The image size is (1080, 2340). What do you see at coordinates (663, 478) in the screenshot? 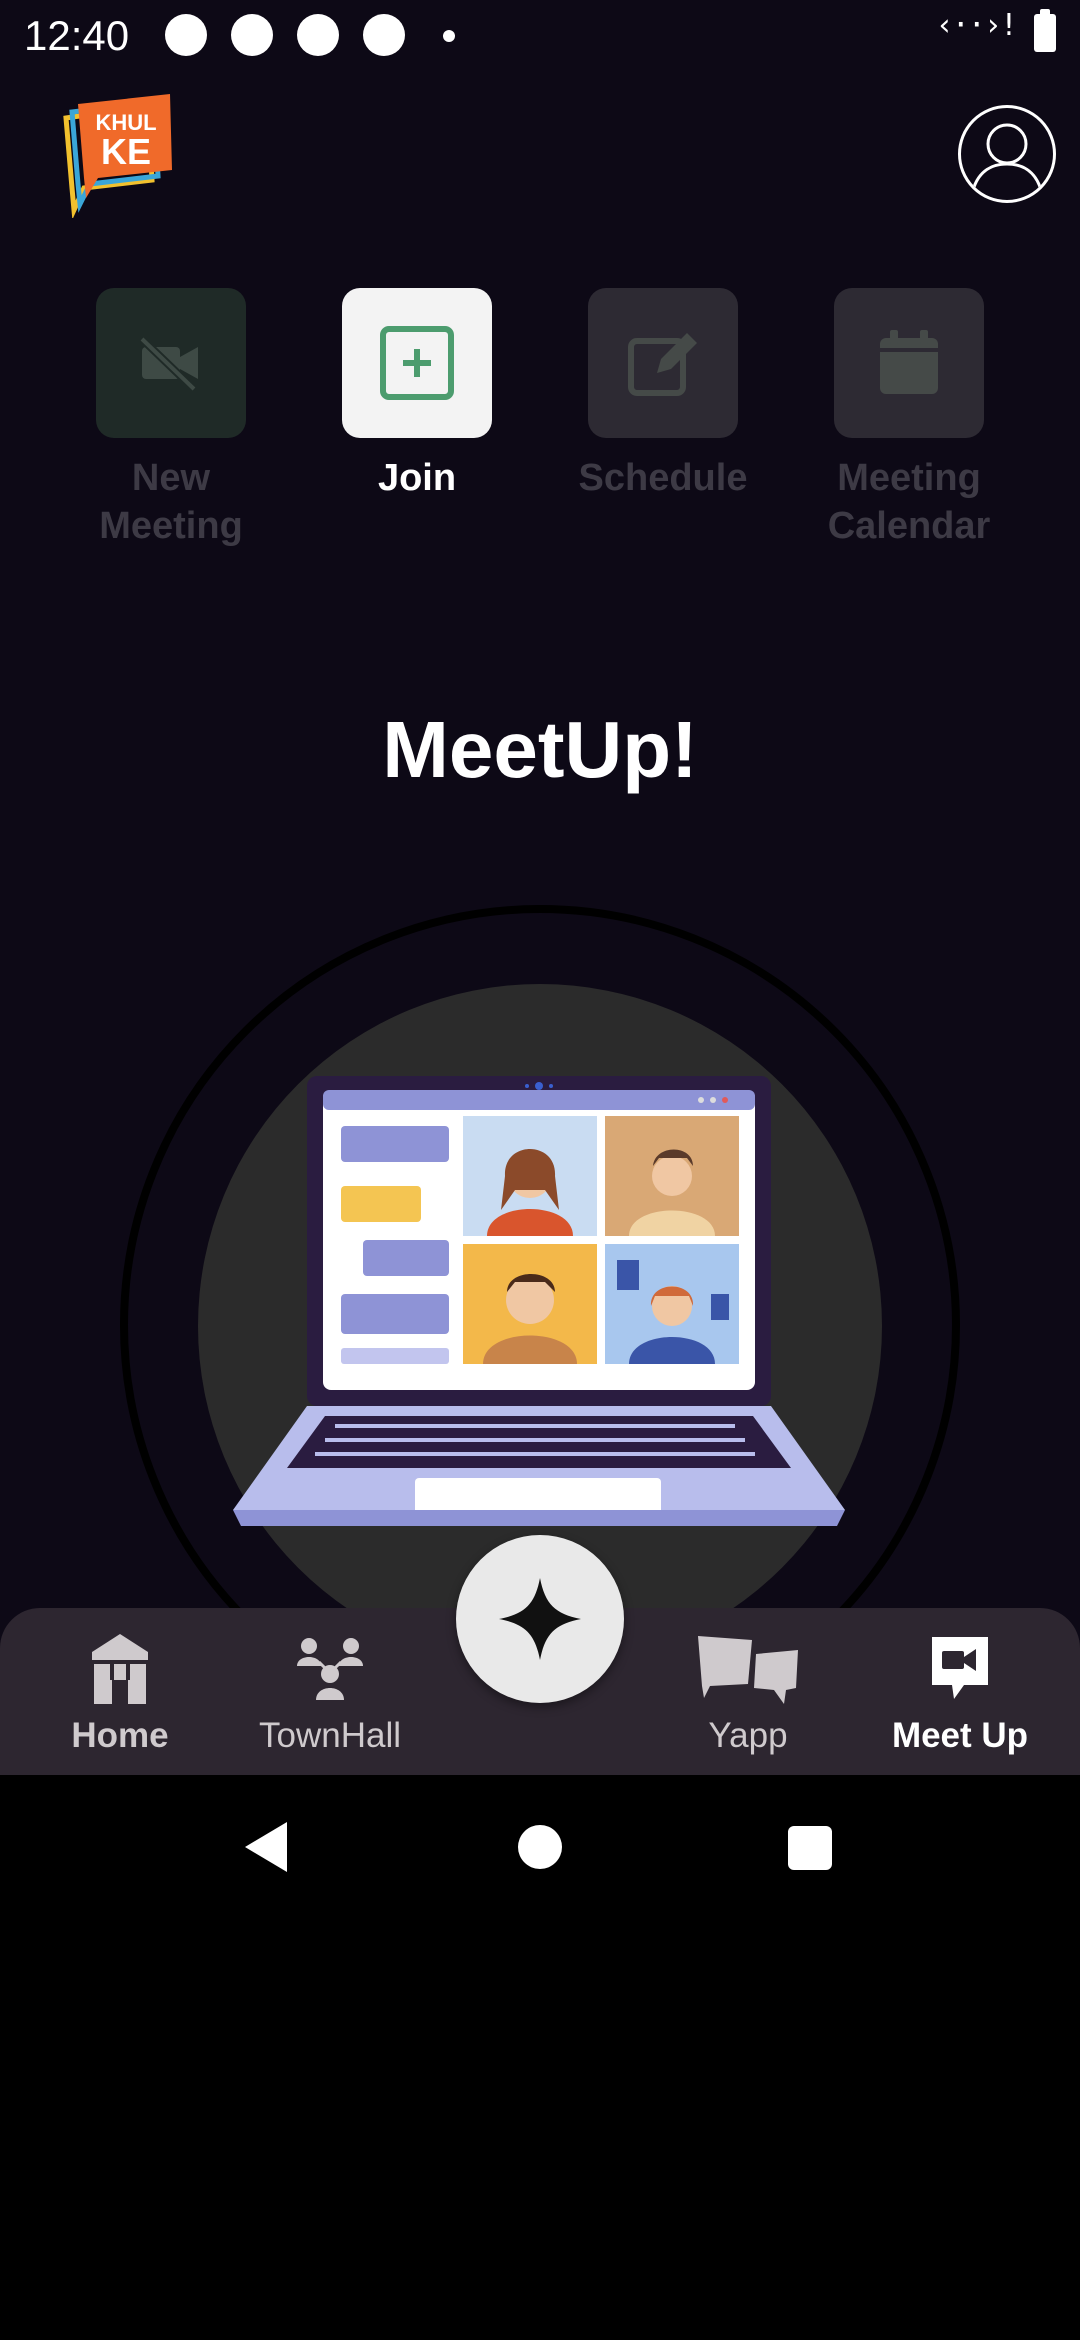
I see `schedule-label: Schedule` at bounding box center [663, 478].